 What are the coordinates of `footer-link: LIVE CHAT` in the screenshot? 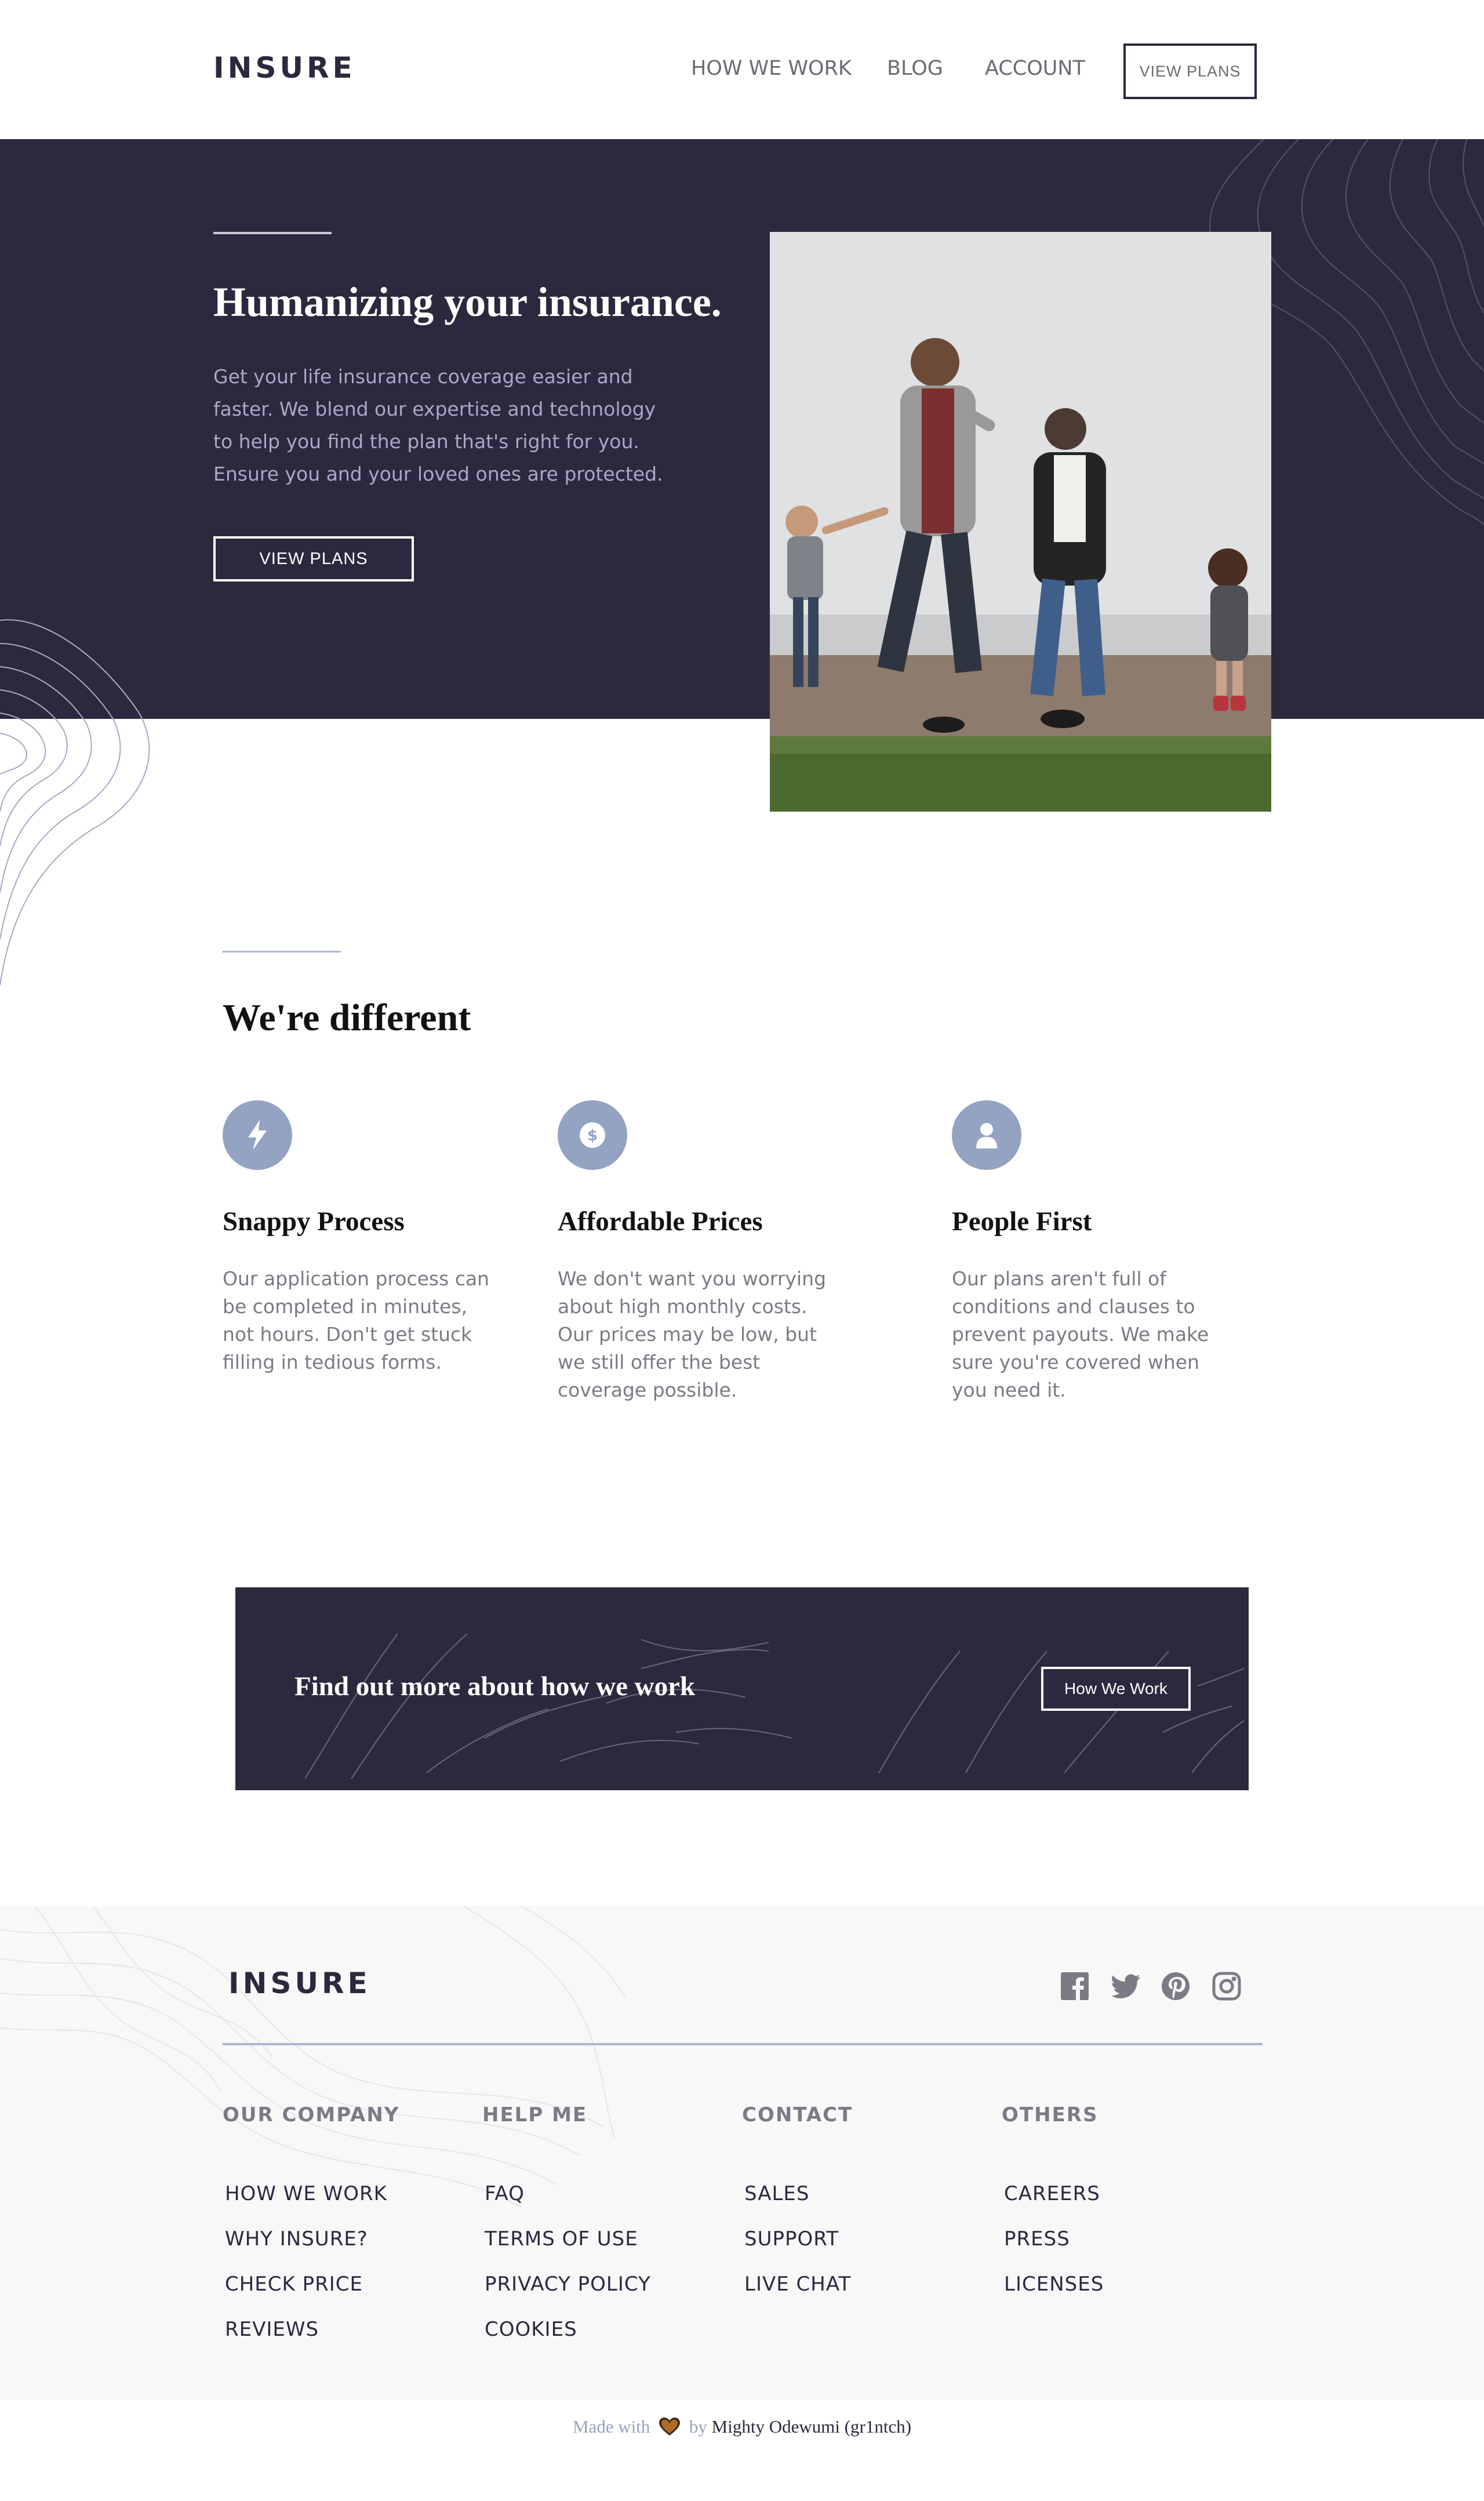 It's located at (864, 2284).